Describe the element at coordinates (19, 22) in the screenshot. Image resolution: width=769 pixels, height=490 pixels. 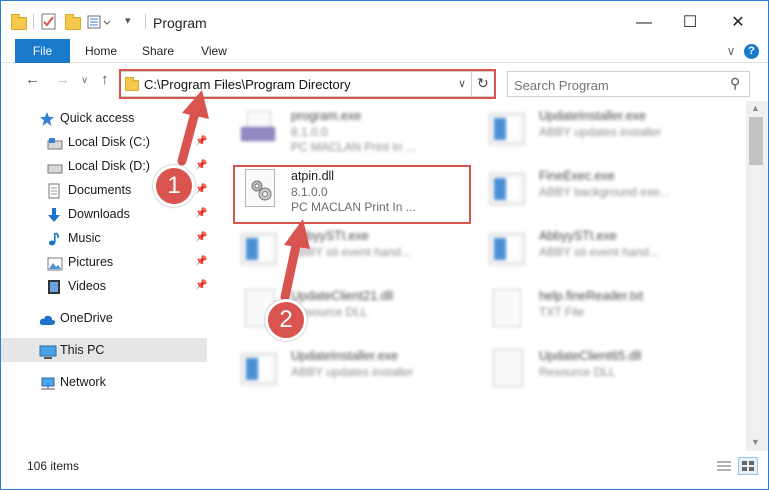
I see `folder-icon` at that location.